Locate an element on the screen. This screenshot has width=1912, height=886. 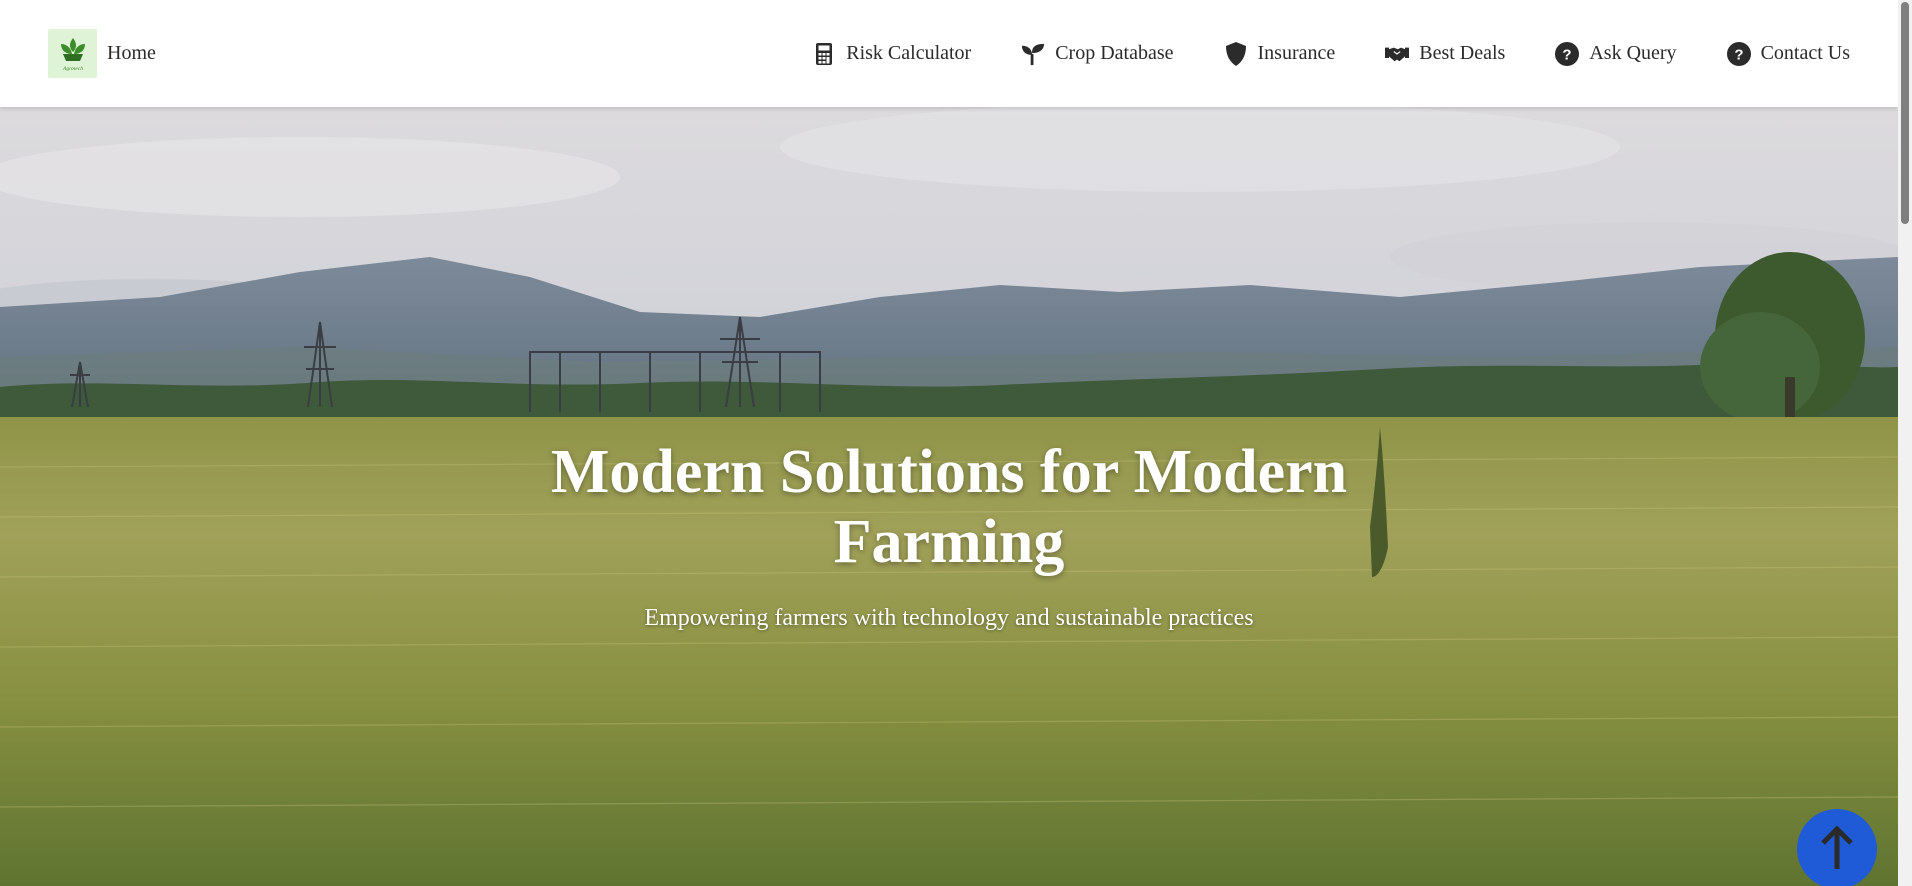
nav-item-contact-us: ? Contact Us is located at coordinates (1788, 53).